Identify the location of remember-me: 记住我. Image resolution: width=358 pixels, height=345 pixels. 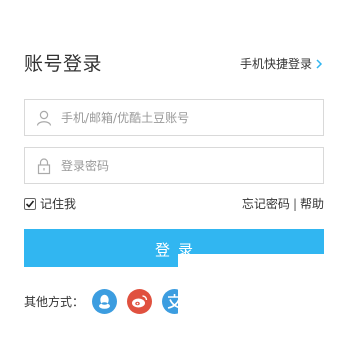
(50, 203).